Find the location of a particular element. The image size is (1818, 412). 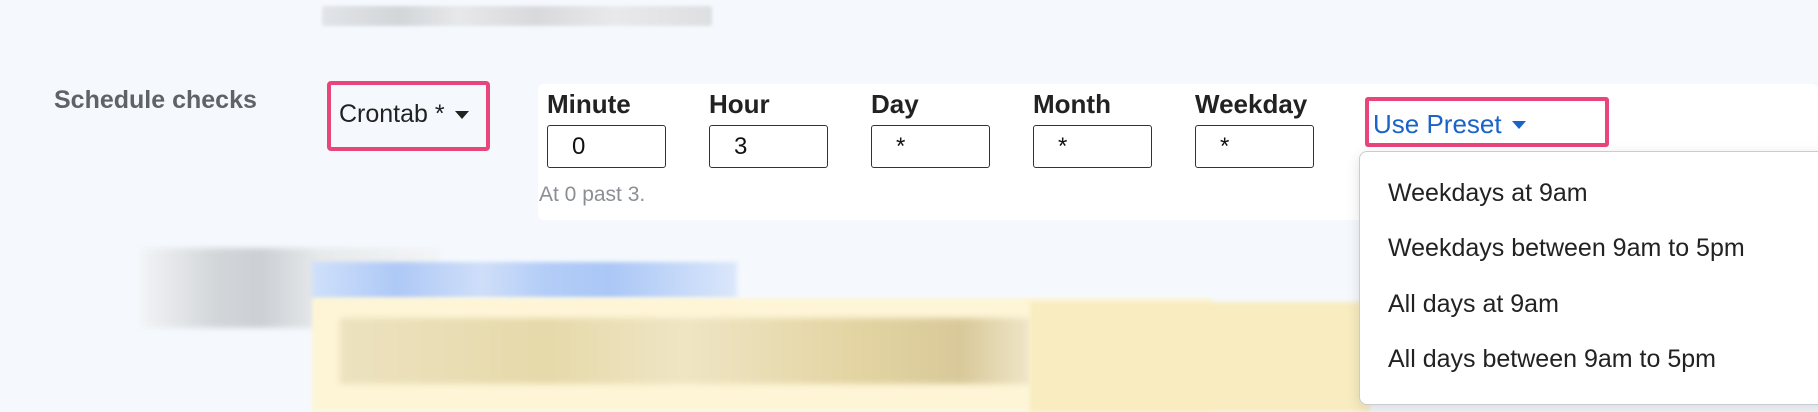

minute-input is located at coordinates (606, 146).